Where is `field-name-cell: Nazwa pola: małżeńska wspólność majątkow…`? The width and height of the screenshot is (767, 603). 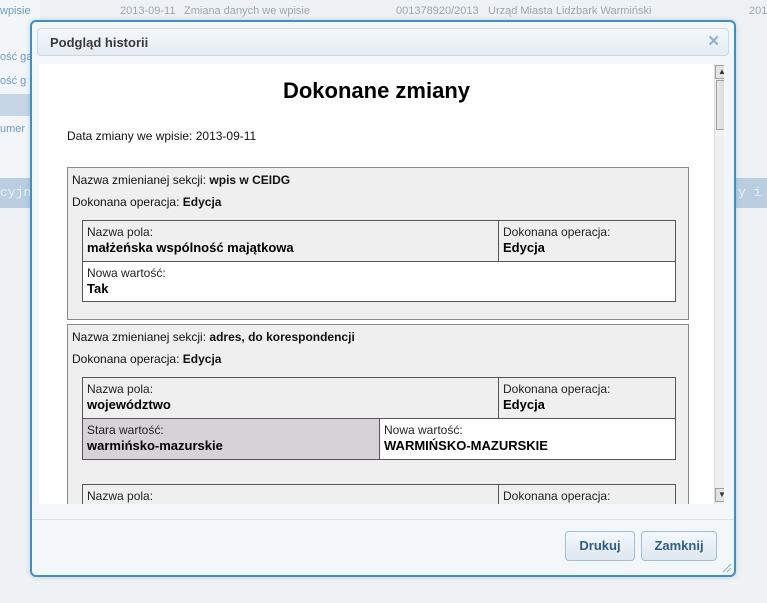 field-name-cell: Nazwa pola: małżeńska wspólność majątkow… is located at coordinates (291, 241).